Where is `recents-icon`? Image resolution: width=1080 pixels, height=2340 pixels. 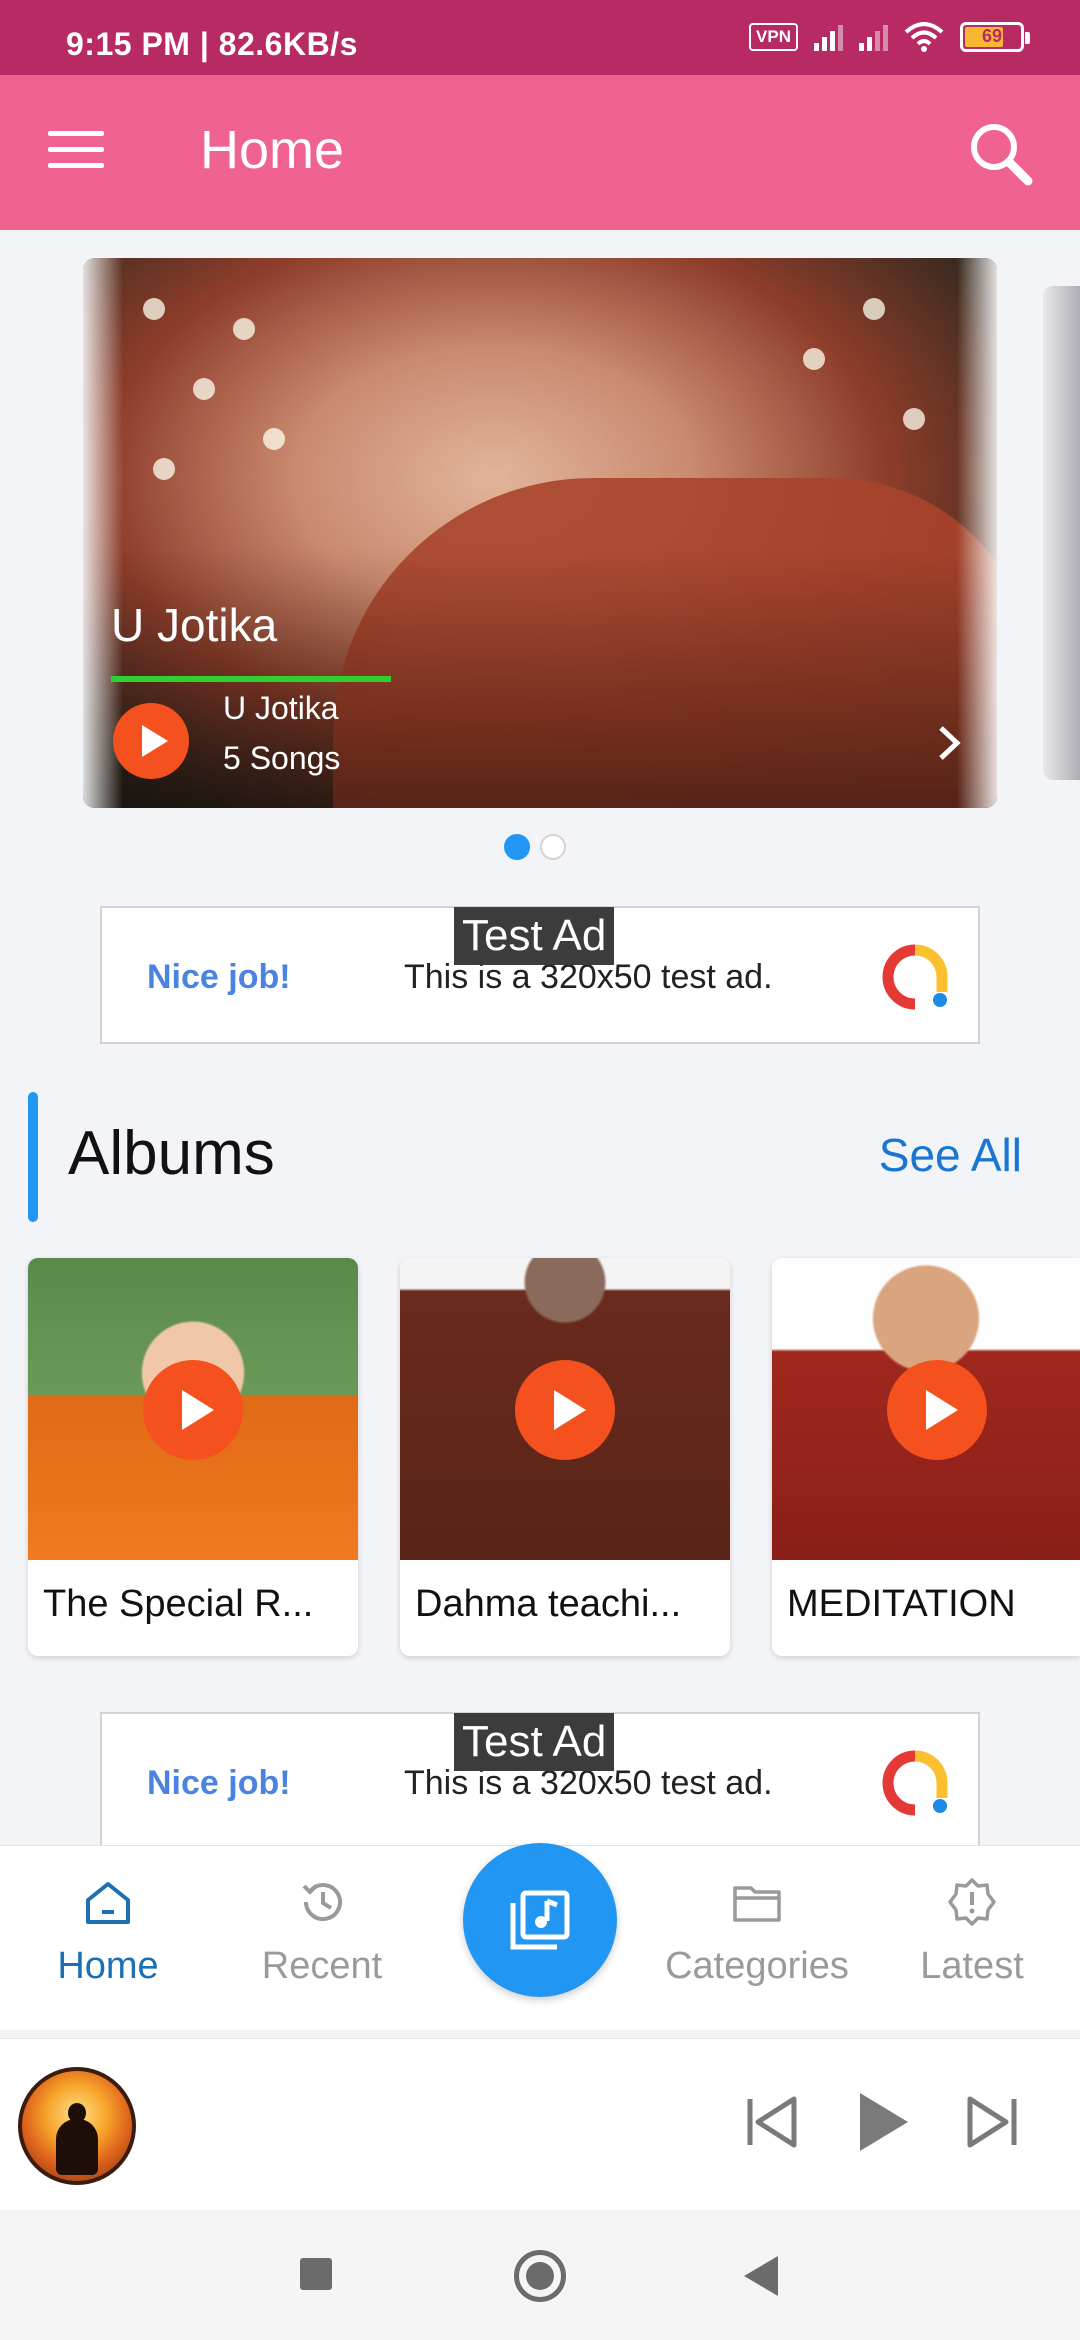 recents-icon is located at coordinates (316, 2274).